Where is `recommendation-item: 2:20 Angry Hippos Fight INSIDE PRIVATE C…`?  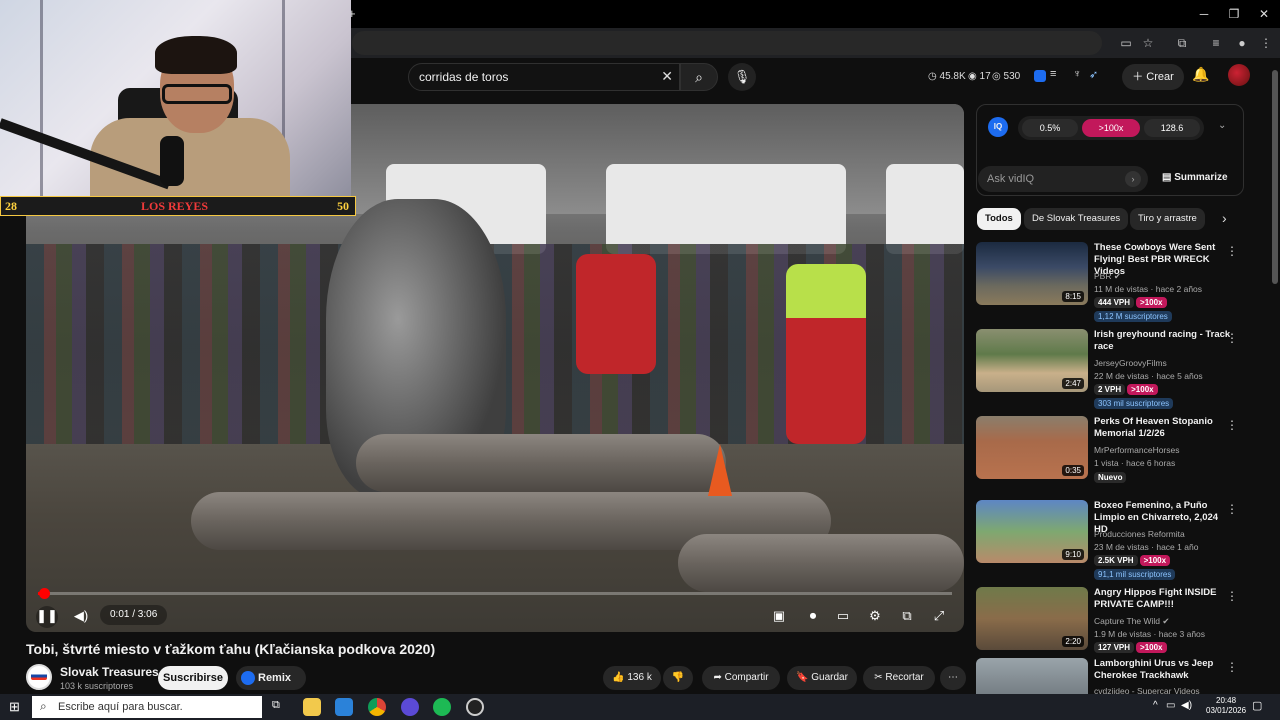 recommendation-item: 2:20 Angry Hippos Fight INSIDE PRIVATE C… is located at coordinates (1111, 626).